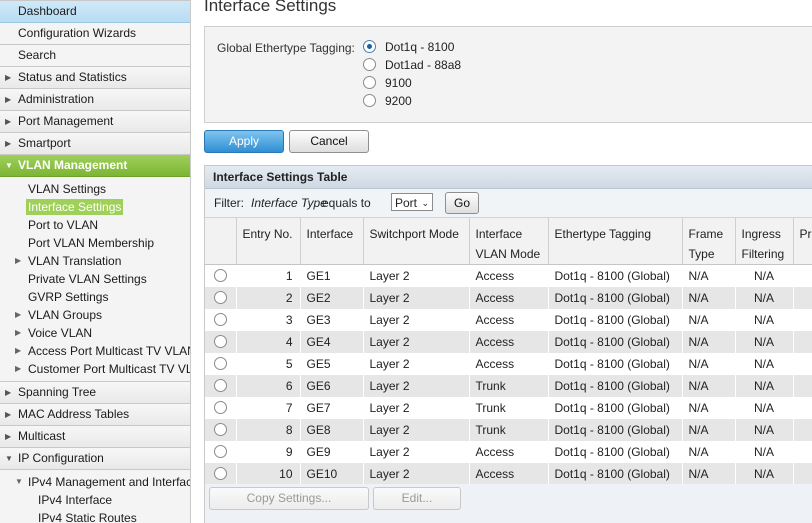 The height and width of the screenshot is (523, 812). What do you see at coordinates (416, 241) in the screenshot?
I see `col-switchport-mode: Switchport Mode` at bounding box center [416, 241].